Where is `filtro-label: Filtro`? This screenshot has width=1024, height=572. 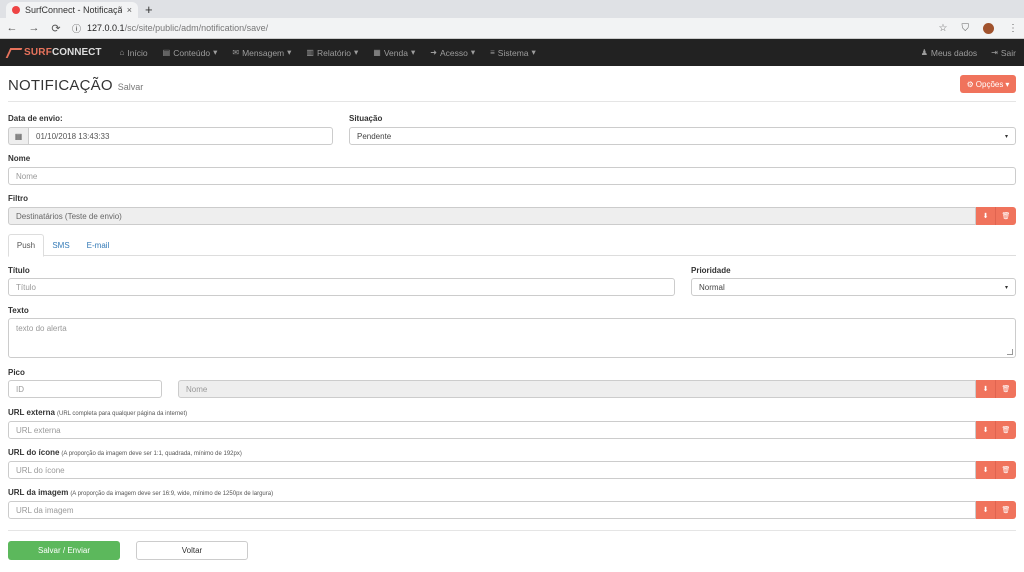
filtro-label: Filtro is located at coordinates (18, 198).